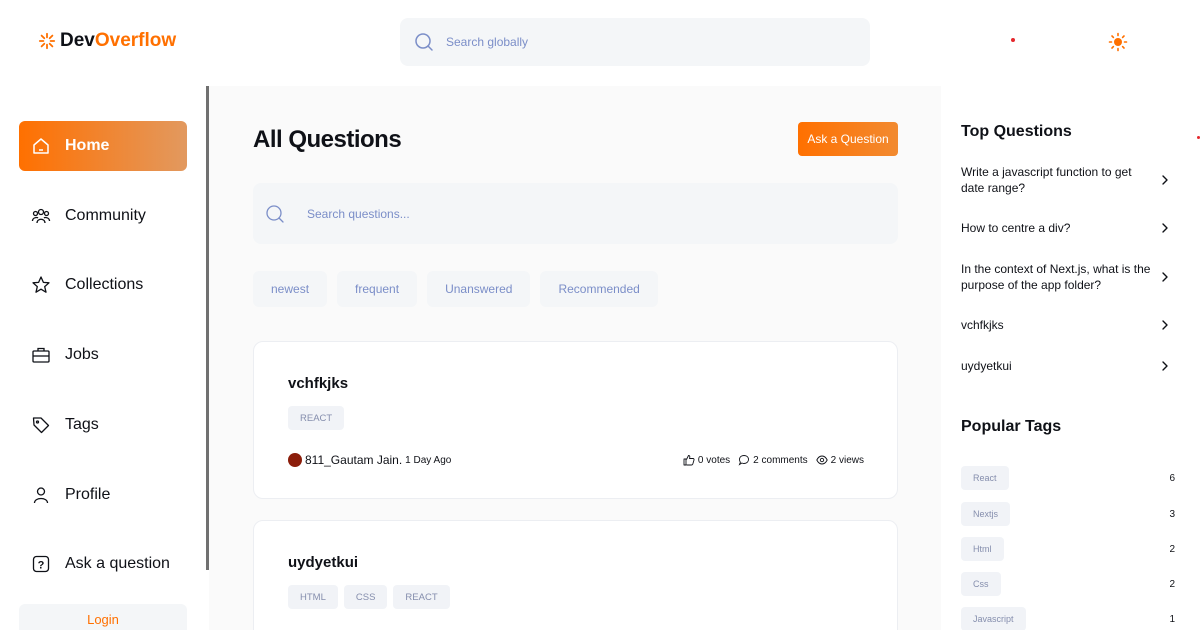 Image resolution: width=1200 pixels, height=630 pixels. I want to click on filter-newest: newest, so click(290, 289).